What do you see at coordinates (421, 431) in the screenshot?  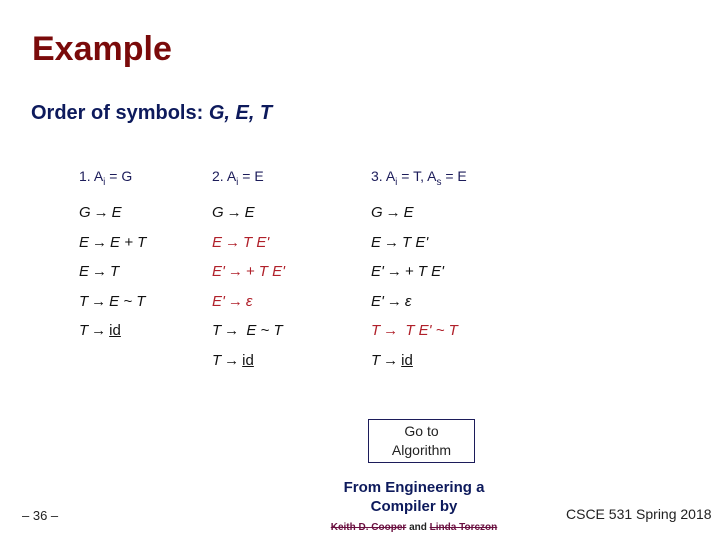 I see `goto-line-1: Go to` at bounding box center [421, 431].